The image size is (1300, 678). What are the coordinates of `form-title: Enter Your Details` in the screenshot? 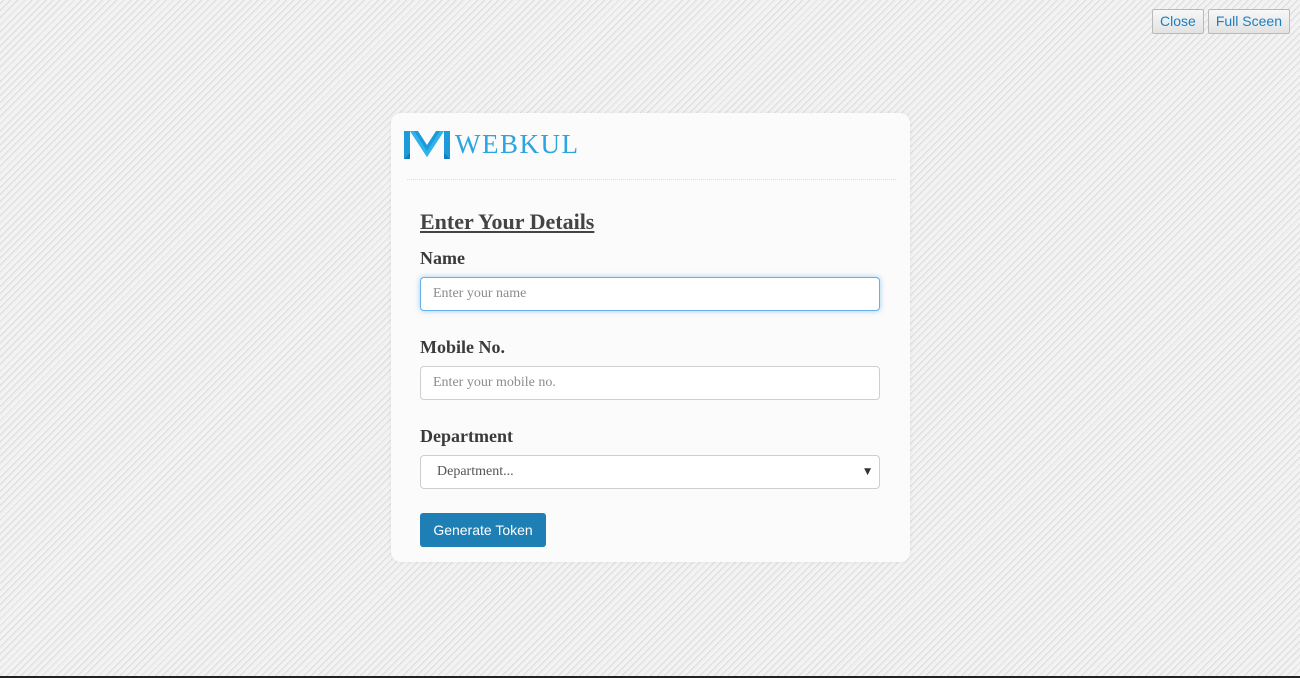 It's located at (507, 221).